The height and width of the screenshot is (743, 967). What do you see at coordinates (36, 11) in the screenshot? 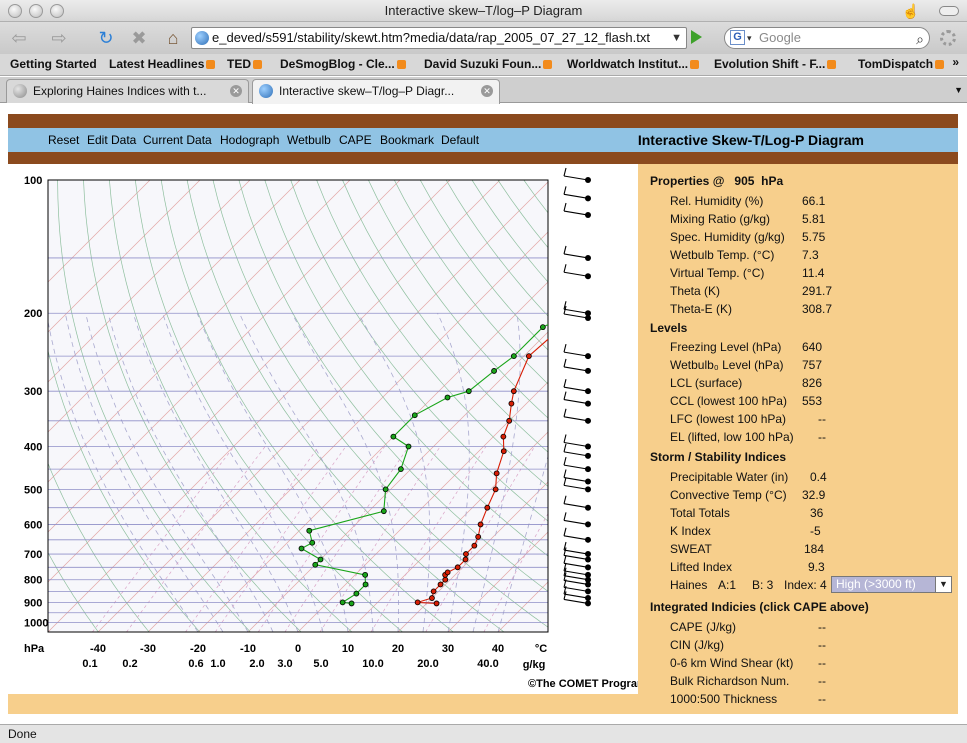
I see `minimize-window-button` at bounding box center [36, 11].